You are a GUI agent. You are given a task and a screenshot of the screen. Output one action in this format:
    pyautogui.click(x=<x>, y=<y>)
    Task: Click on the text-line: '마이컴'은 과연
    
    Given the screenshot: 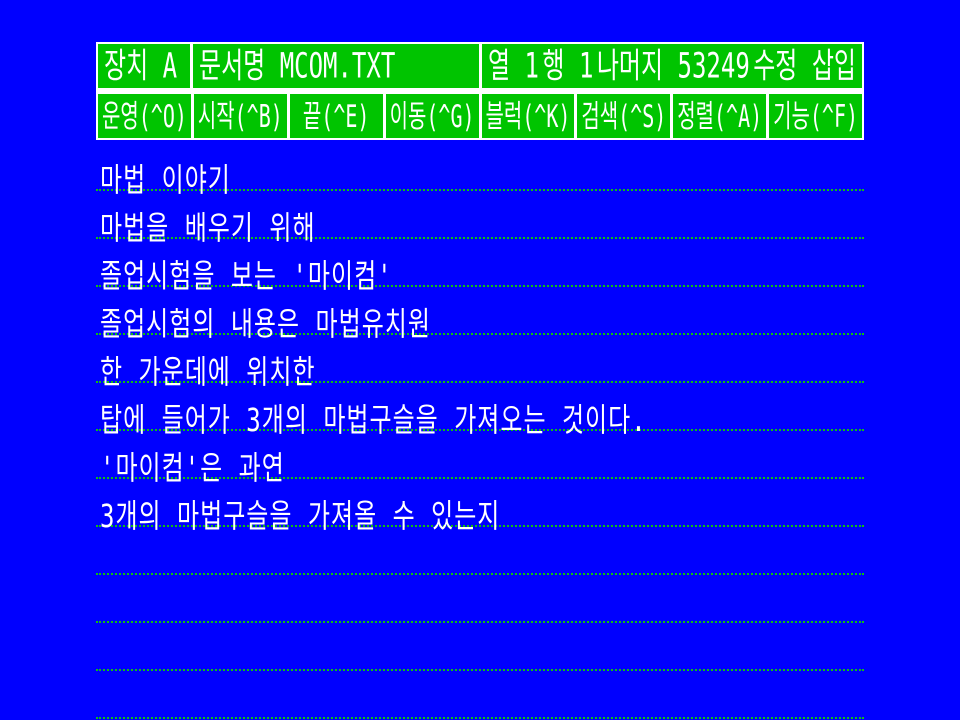 What is the action you would take?
    pyautogui.click(x=480, y=459)
    